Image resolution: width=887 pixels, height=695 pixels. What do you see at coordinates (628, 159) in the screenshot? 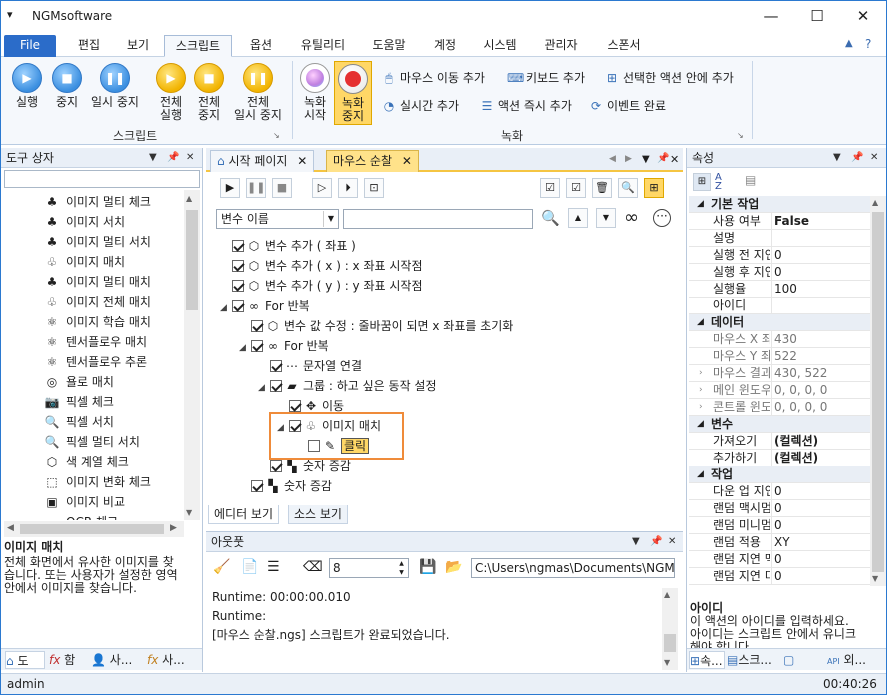
I see `tab-scroll-right-icon: ▶` at bounding box center [628, 159].